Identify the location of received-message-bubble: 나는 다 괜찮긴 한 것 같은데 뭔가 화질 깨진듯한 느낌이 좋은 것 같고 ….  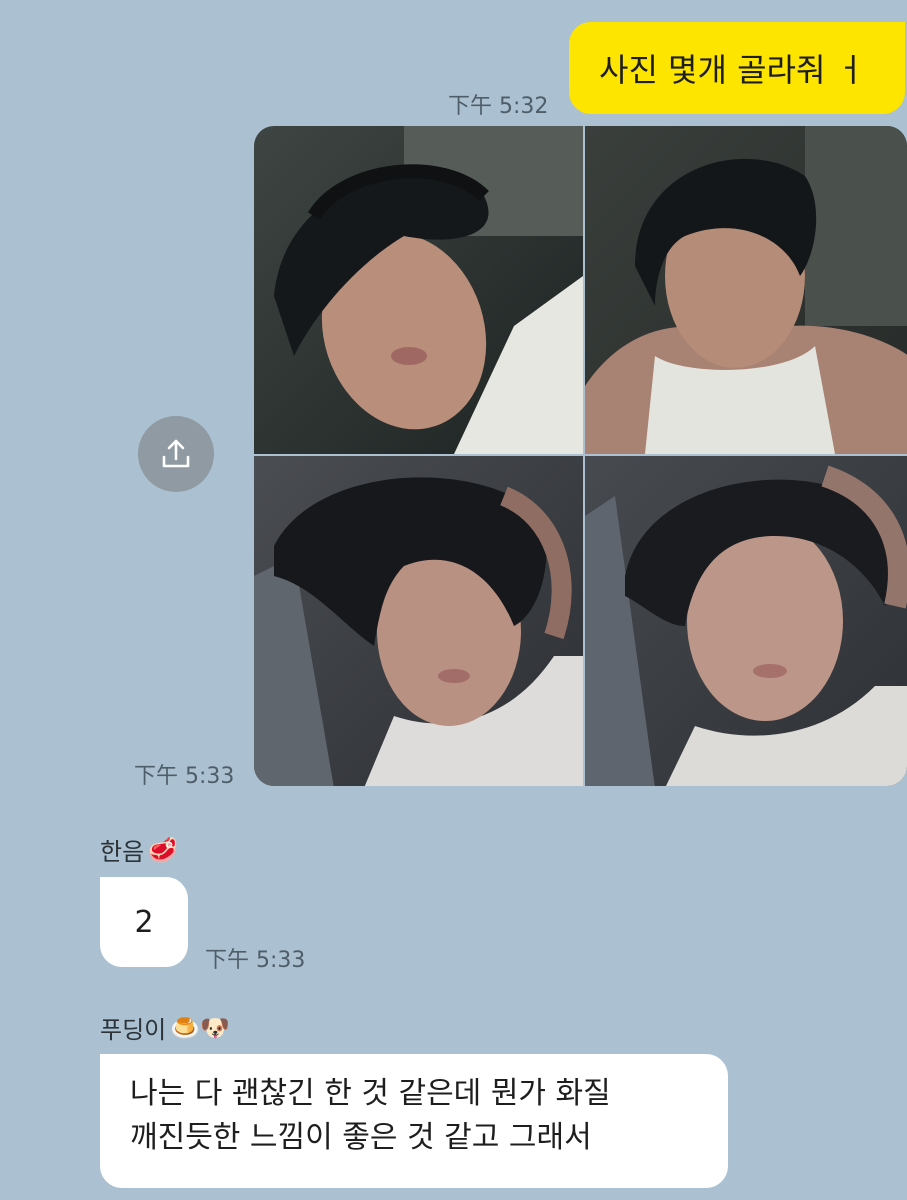
(414, 1121).